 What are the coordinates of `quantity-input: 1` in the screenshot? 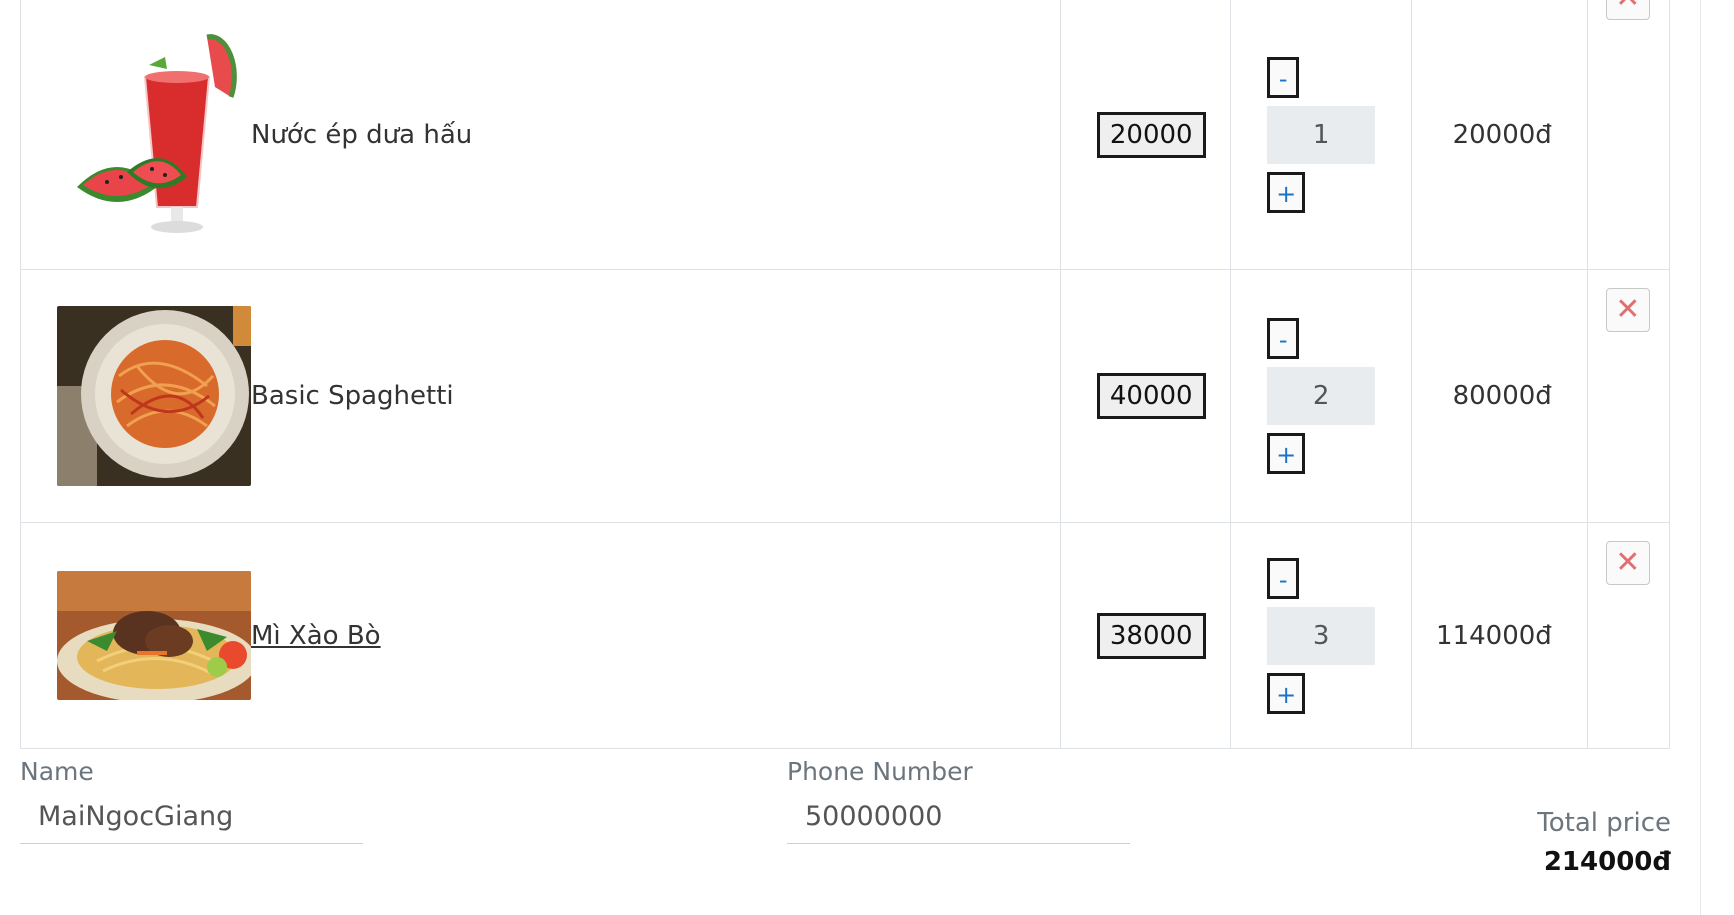 It's located at (1321, 134).